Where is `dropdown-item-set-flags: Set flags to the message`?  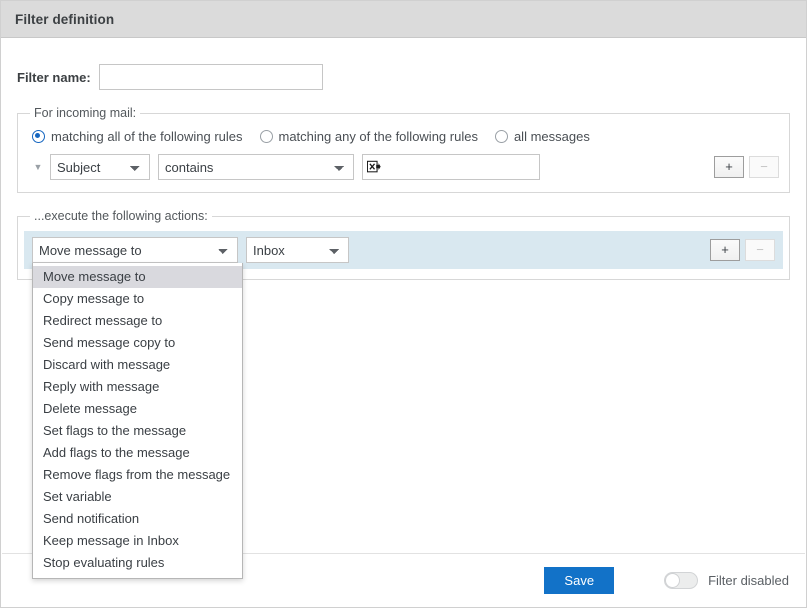
dropdown-item-set-flags: Set flags to the message is located at coordinates (137, 431).